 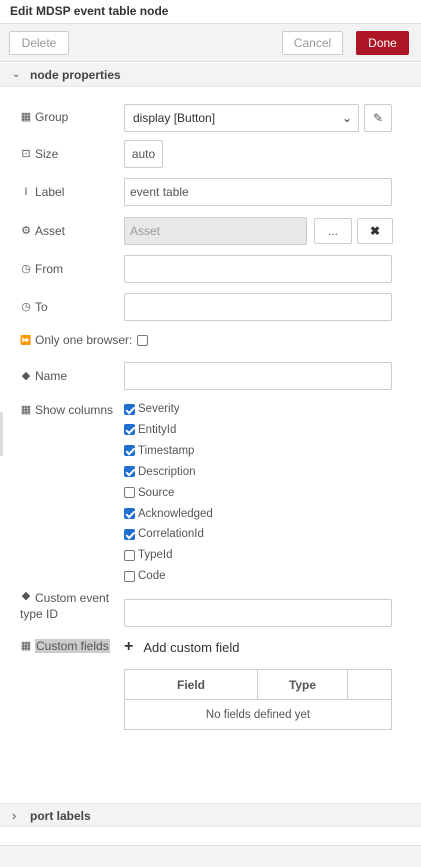 I want to click on text-cursor-icon: I, so click(x=26, y=192).